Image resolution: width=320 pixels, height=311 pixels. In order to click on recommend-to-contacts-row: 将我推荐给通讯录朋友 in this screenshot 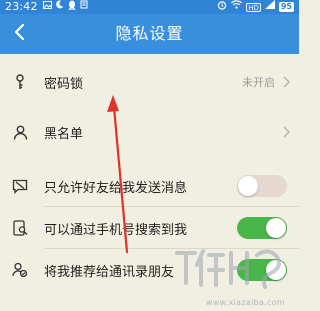, I will do `click(149, 270)`.